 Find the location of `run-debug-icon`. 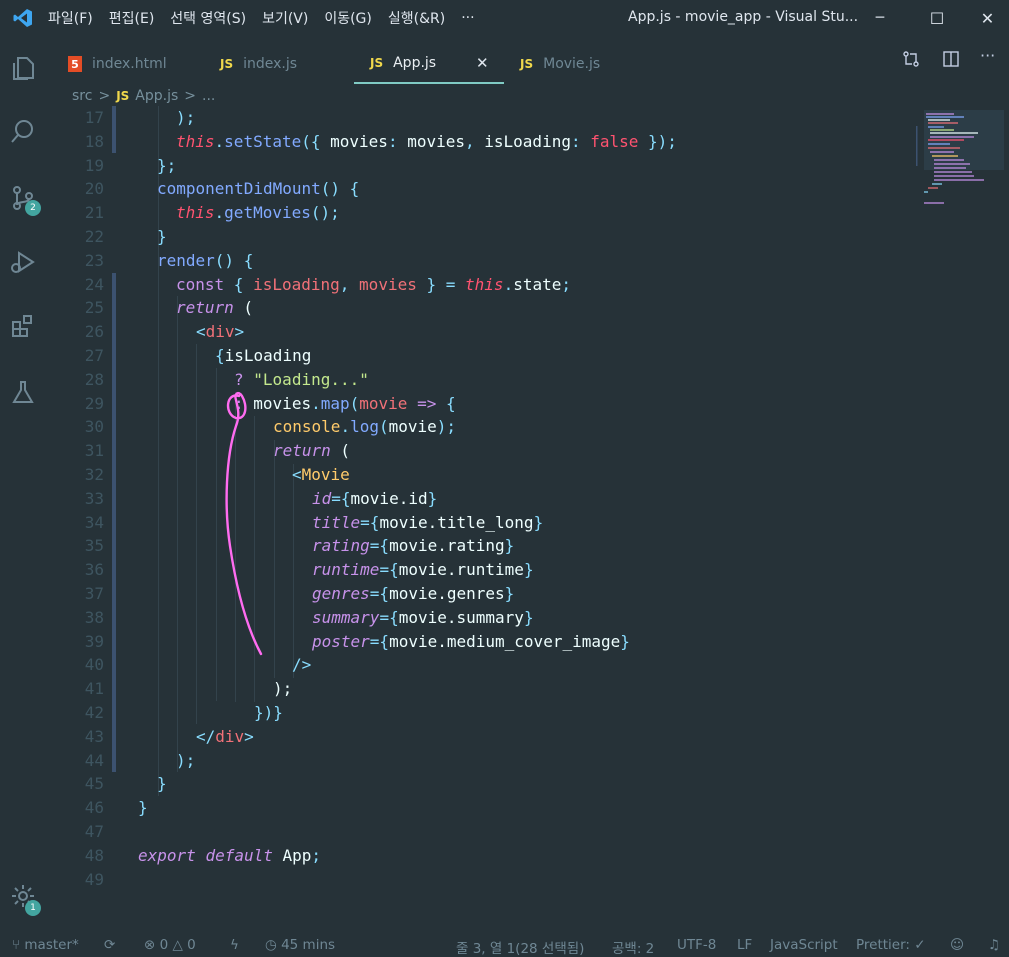

run-debug-icon is located at coordinates (23, 262).